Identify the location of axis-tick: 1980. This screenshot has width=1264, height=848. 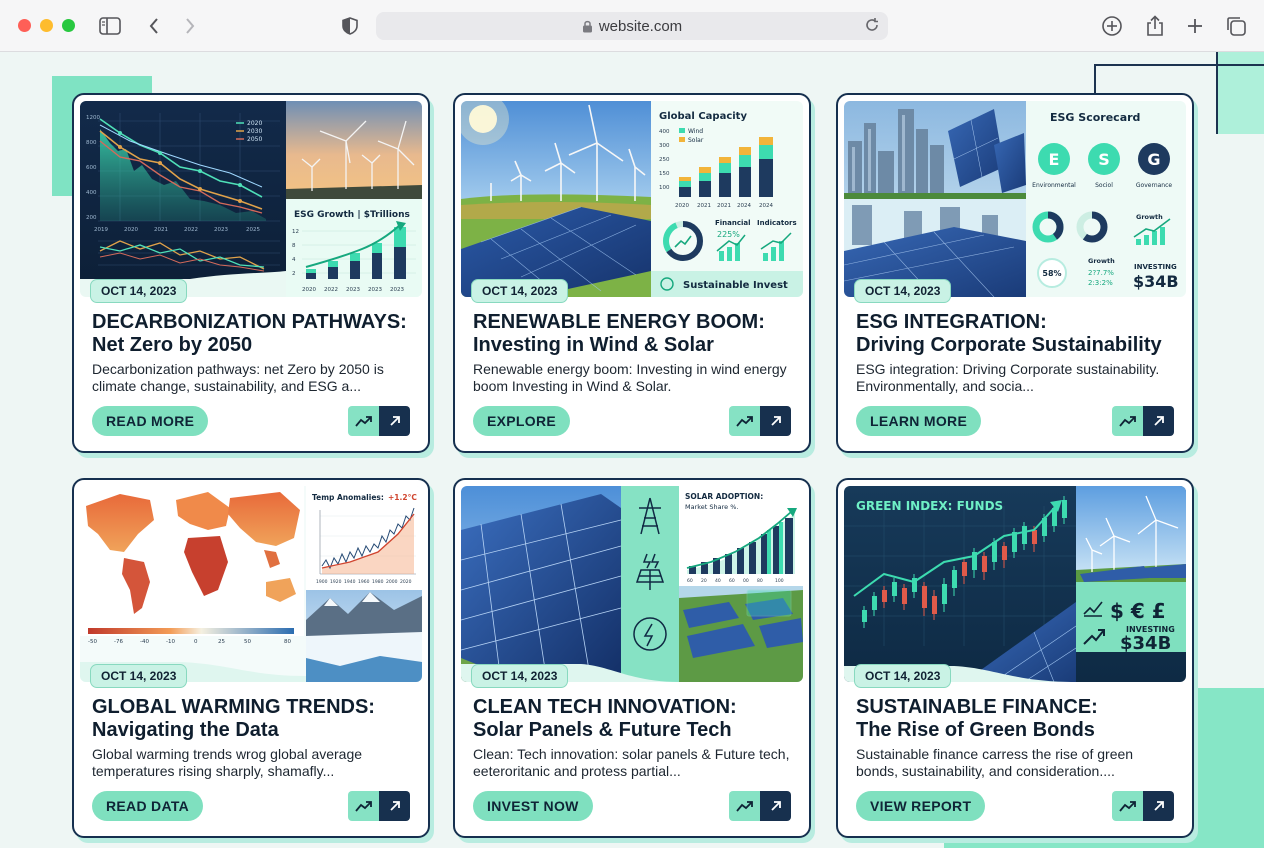
(378, 582).